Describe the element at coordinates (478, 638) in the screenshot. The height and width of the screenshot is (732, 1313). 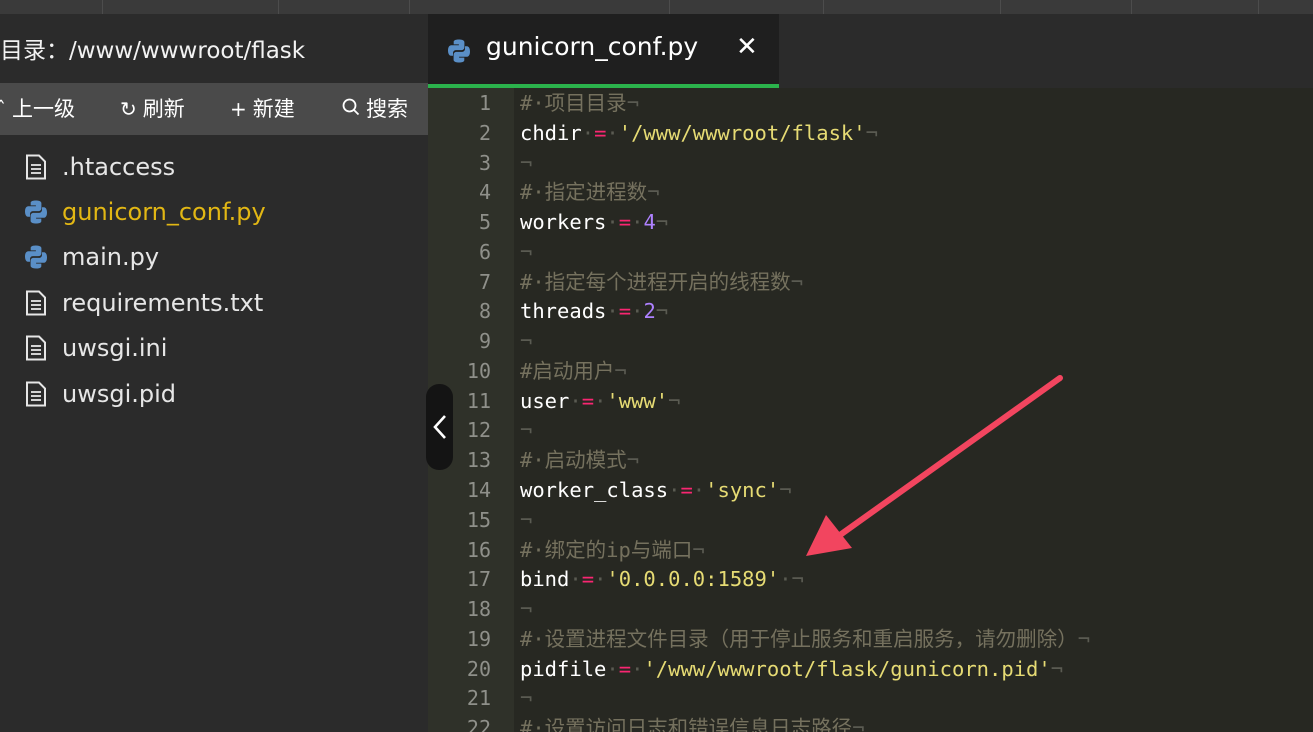
I see `line-number: 19` at that location.